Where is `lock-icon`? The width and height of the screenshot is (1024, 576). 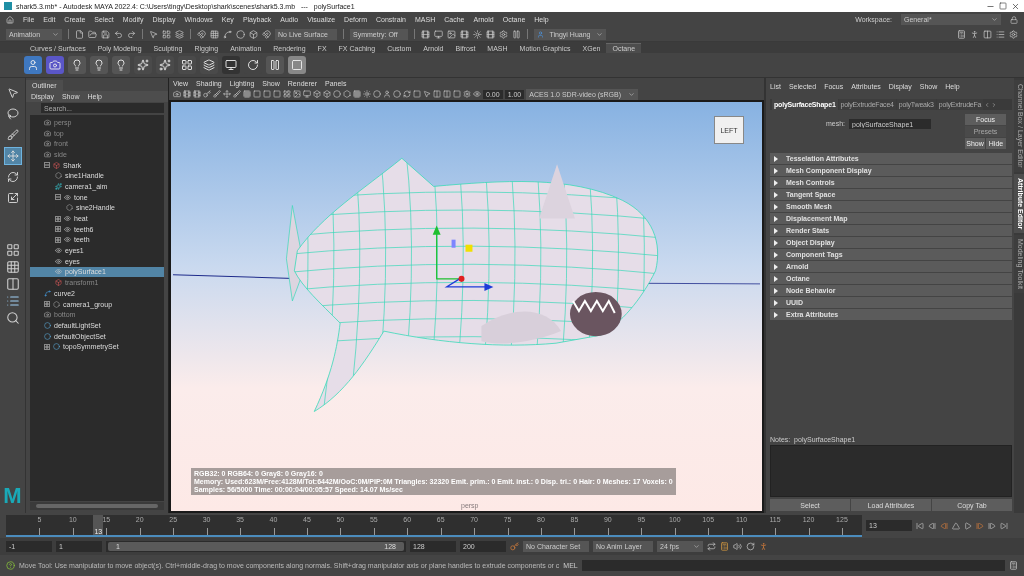
lock-icon is located at coordinates (1014, 19).